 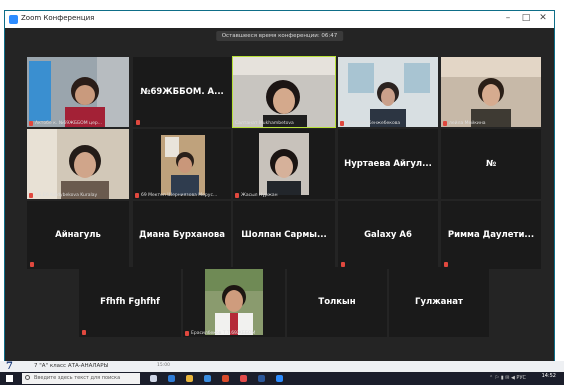 I want to click on zoom-taskbar-icon, so click(x=279, y=378).